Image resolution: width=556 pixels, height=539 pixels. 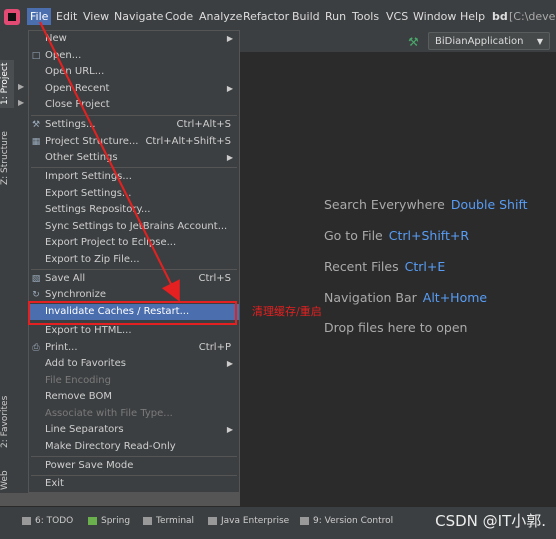 What do you see at coordinates (397, 16) in the screenshot?
I see `menu-vcs: VCS` at bounding box center [397, 16].